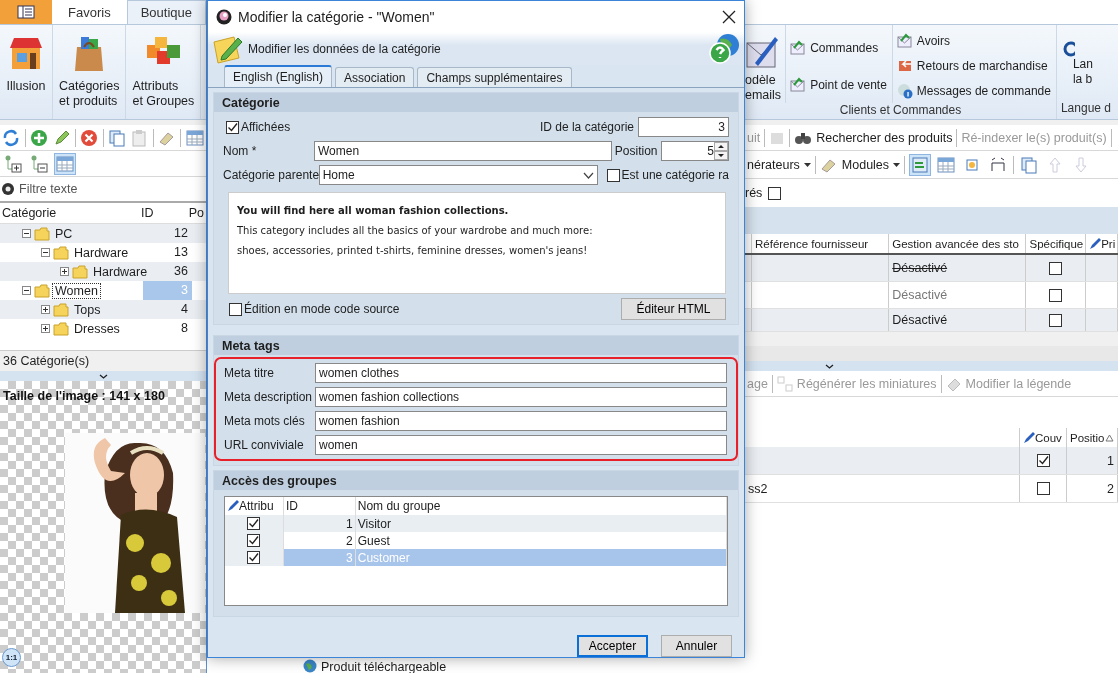  I want to click on ribbon-item: Avoirs, so click(933, 41).